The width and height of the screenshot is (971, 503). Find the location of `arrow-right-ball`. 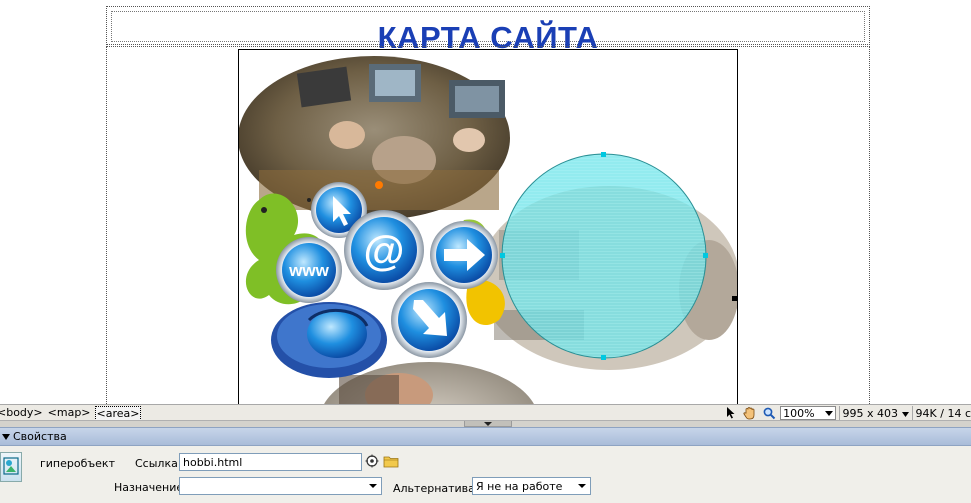

arrow-right-ball is located at coordinates (464, 255).